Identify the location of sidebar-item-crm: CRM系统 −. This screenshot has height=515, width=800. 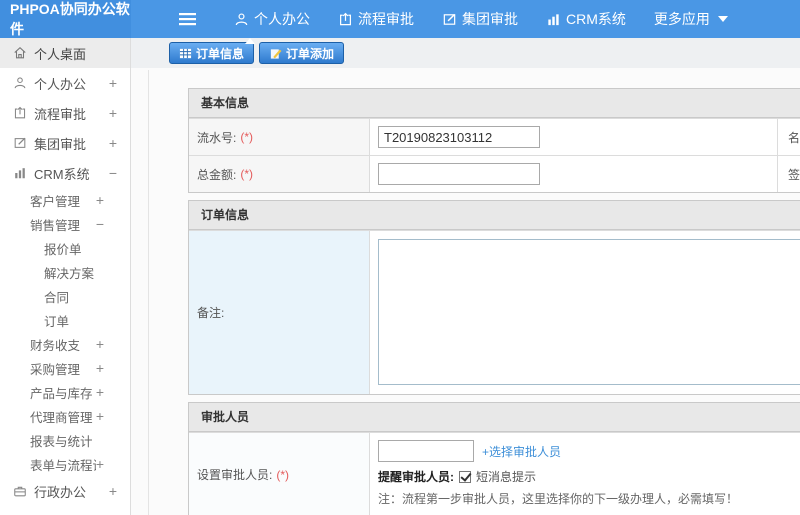
(65, 173).